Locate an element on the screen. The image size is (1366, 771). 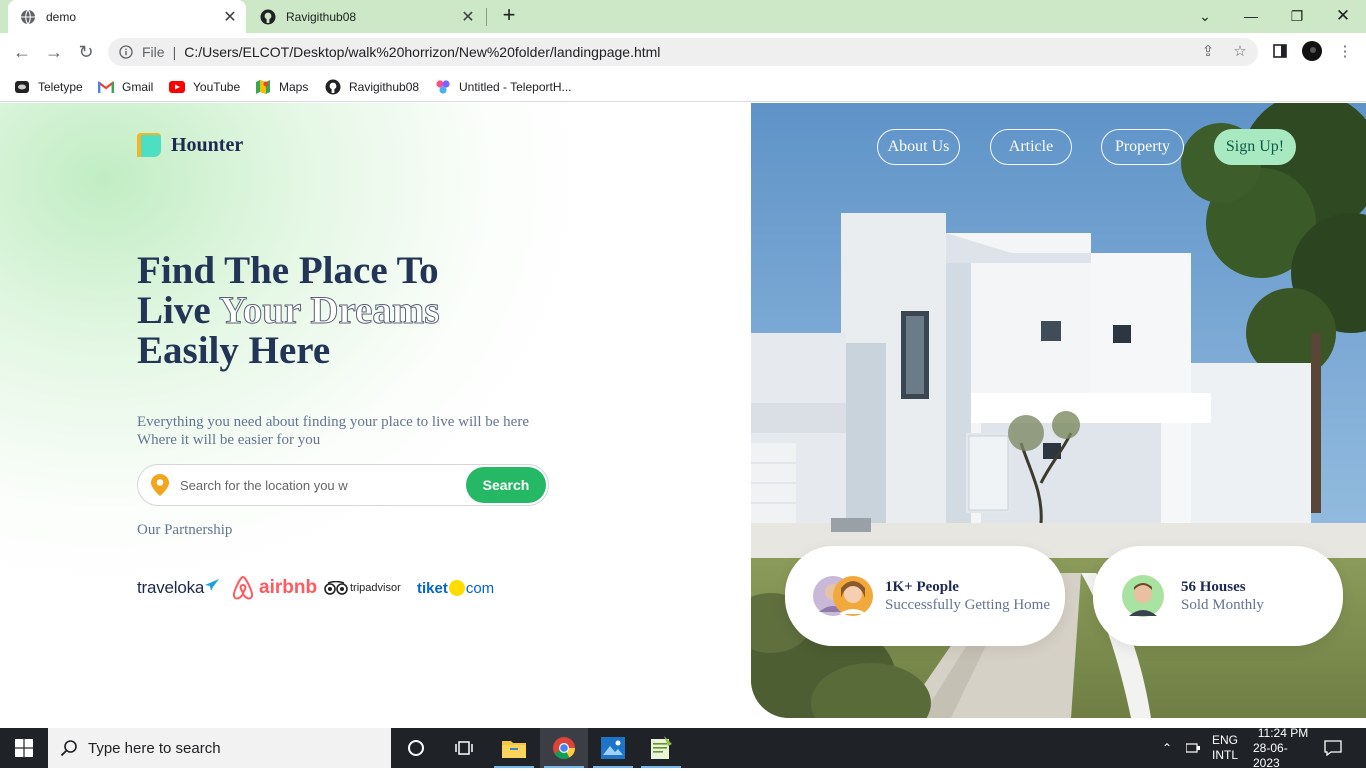
location-search-bar: Search is located at coordinates (343, 485).